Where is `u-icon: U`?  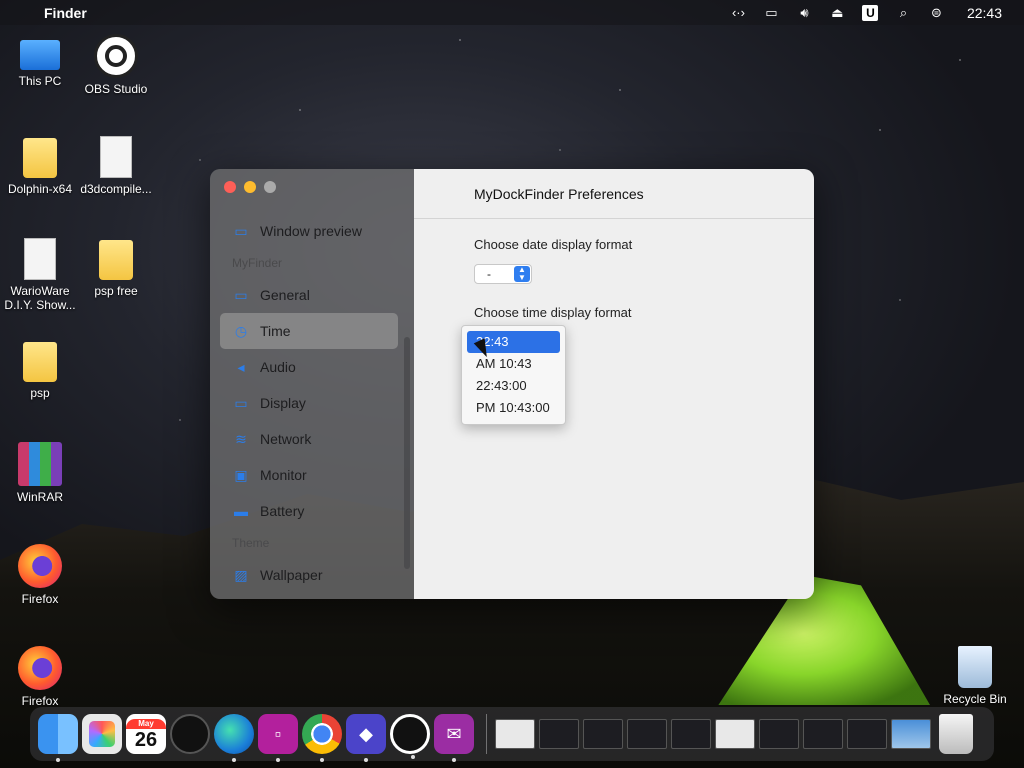
u-icon: U is located at coordinates (870, 12).